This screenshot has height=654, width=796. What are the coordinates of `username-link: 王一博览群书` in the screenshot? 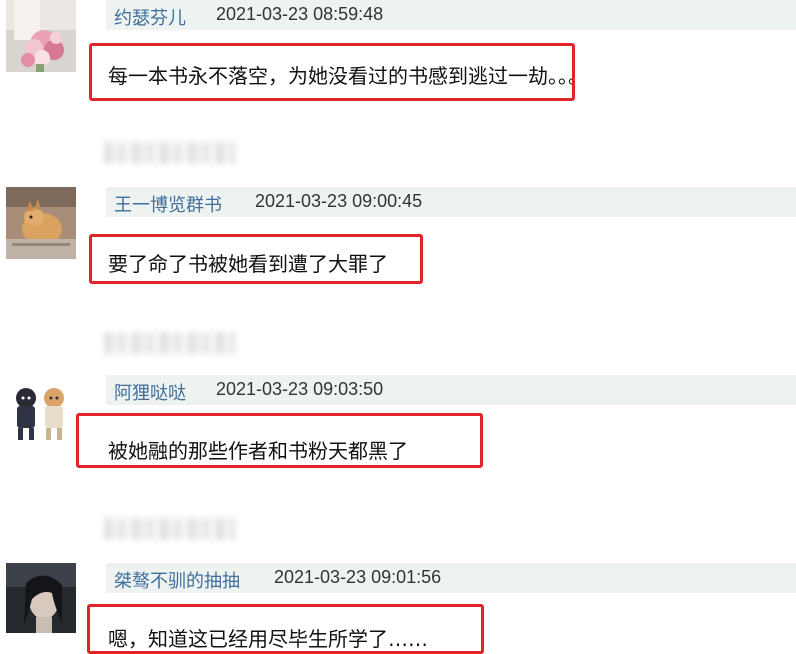 It's located at (168, 204).